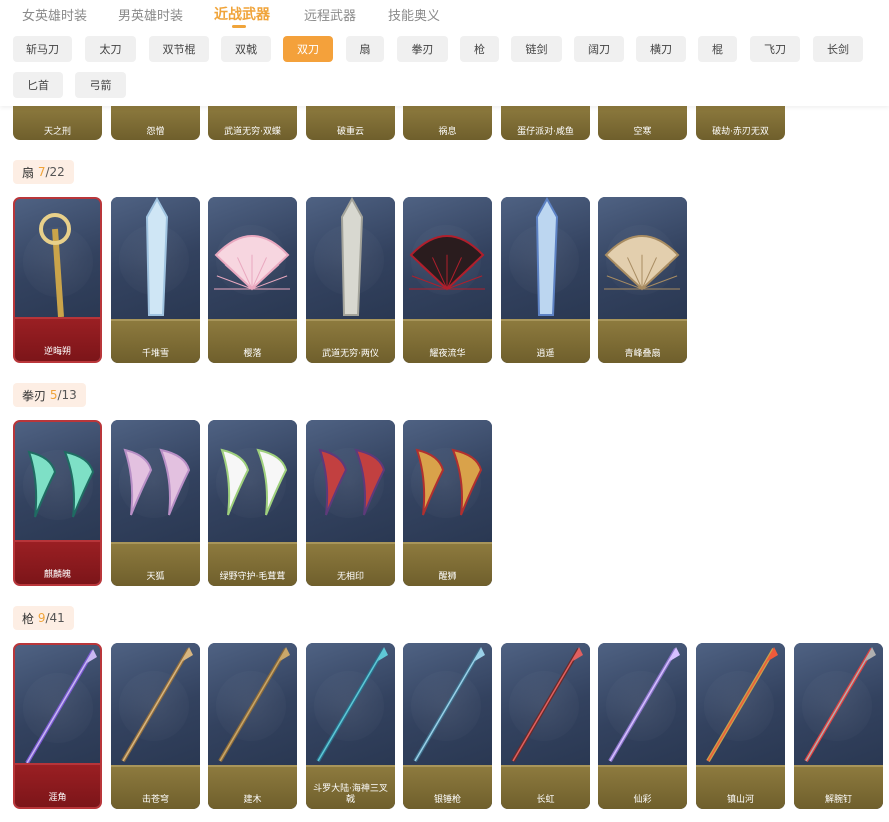  Describe the element at coordinates (661, 49) in the screenshot. I see `chip-hengdao: 横刀` at that location.